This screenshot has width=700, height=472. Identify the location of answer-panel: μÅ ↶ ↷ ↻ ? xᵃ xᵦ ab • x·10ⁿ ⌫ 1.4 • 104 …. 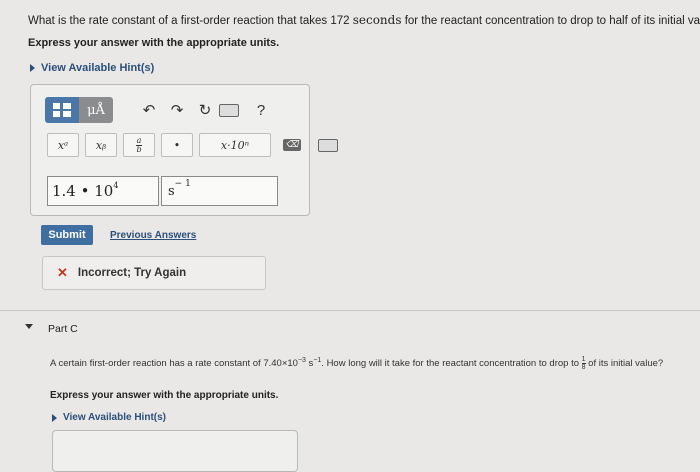
(170, 150).